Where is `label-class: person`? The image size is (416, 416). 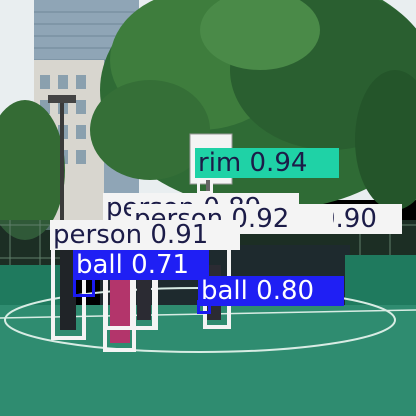
label-class: person is located at coordinates (98, 235).